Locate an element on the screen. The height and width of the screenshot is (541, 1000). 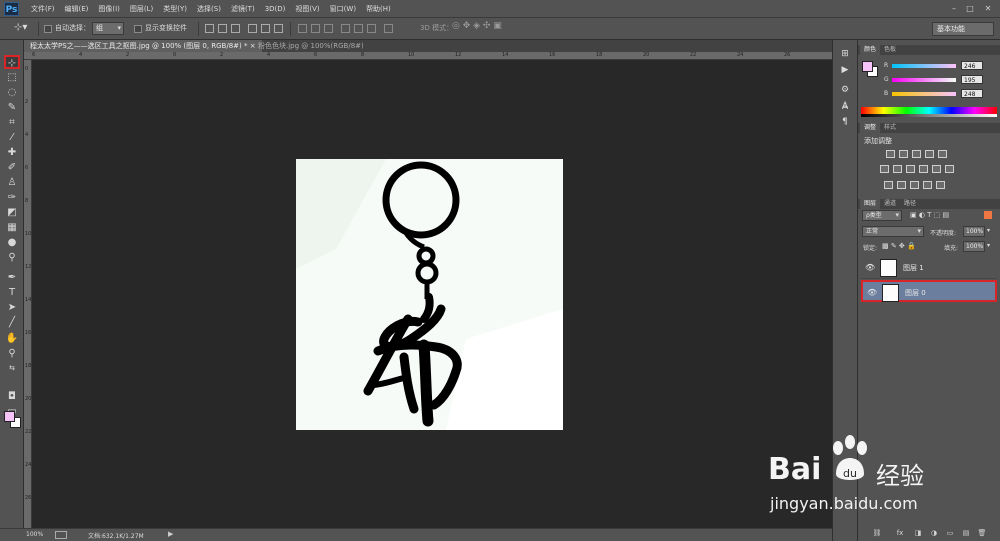
distribute-left-icon is located at coordinates (345, 28).